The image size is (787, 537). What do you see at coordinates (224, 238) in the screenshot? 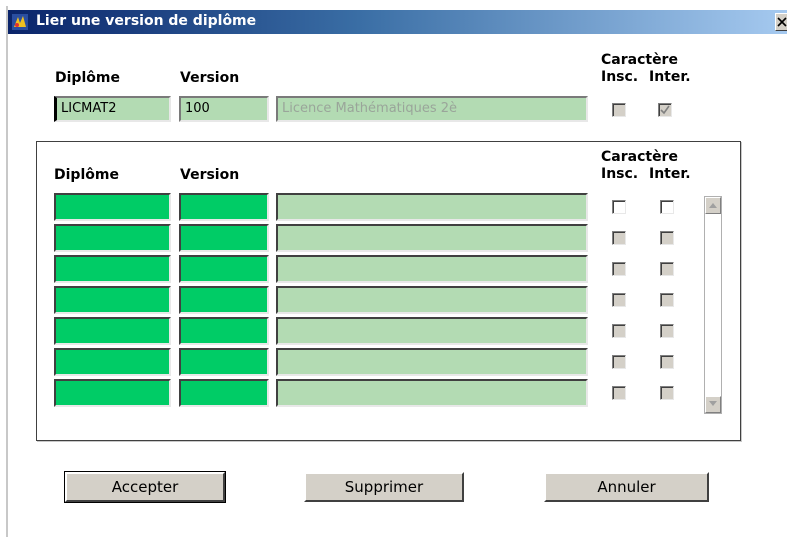
I see `grid-row-2-version` at bounding box center [224, 238].